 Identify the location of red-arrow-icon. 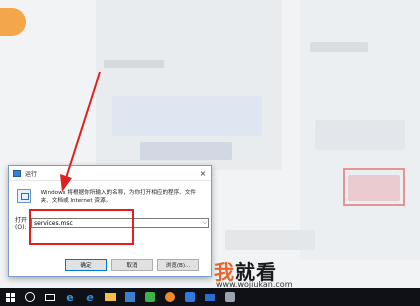
(80, 131).